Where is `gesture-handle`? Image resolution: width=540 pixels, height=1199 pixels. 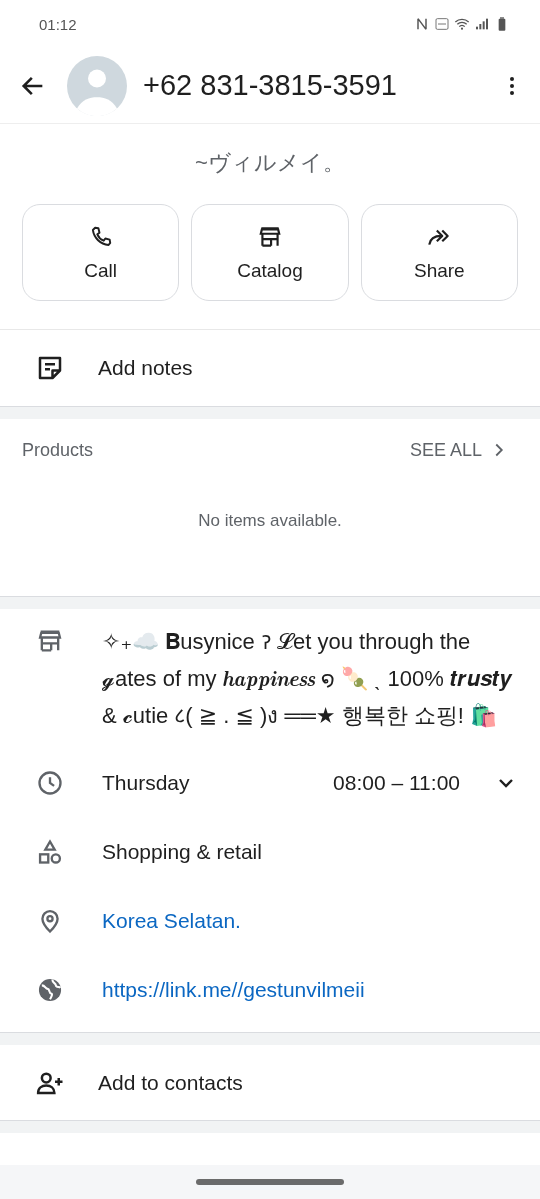 gesture-handle is located at coordinates (270, 1182).